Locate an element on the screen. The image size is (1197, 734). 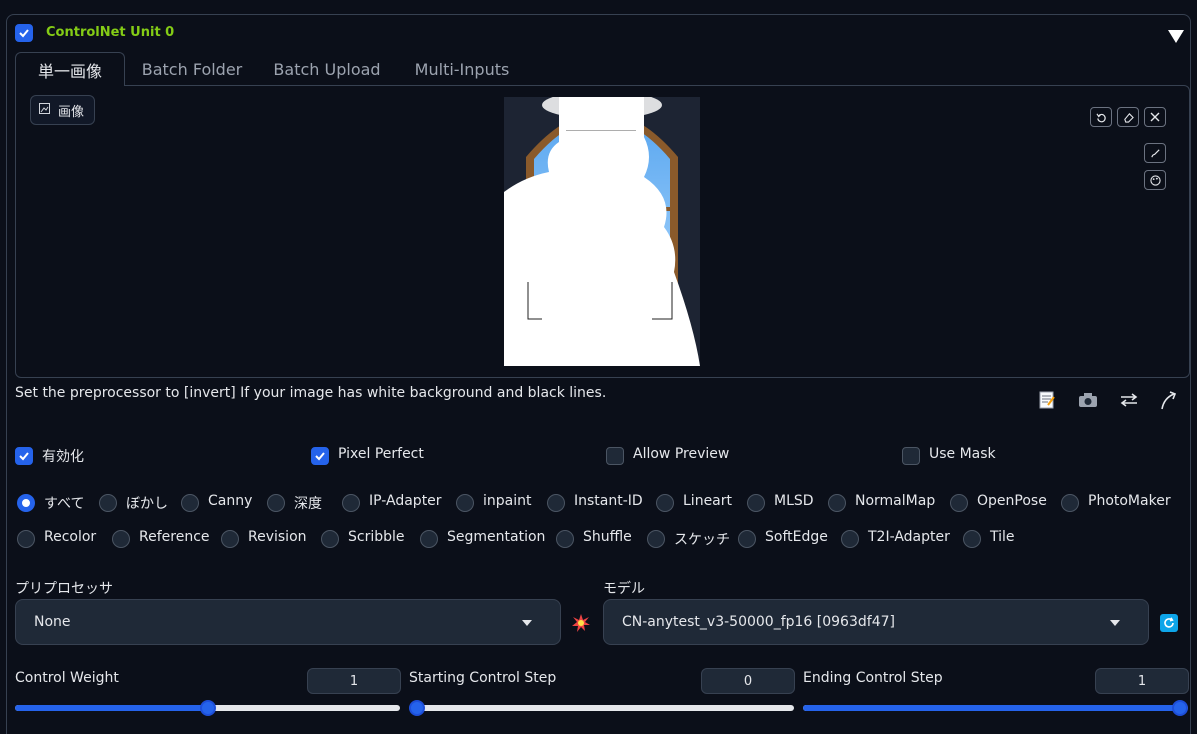
control-type-label: Tile is located at coordinates (1002, 537).